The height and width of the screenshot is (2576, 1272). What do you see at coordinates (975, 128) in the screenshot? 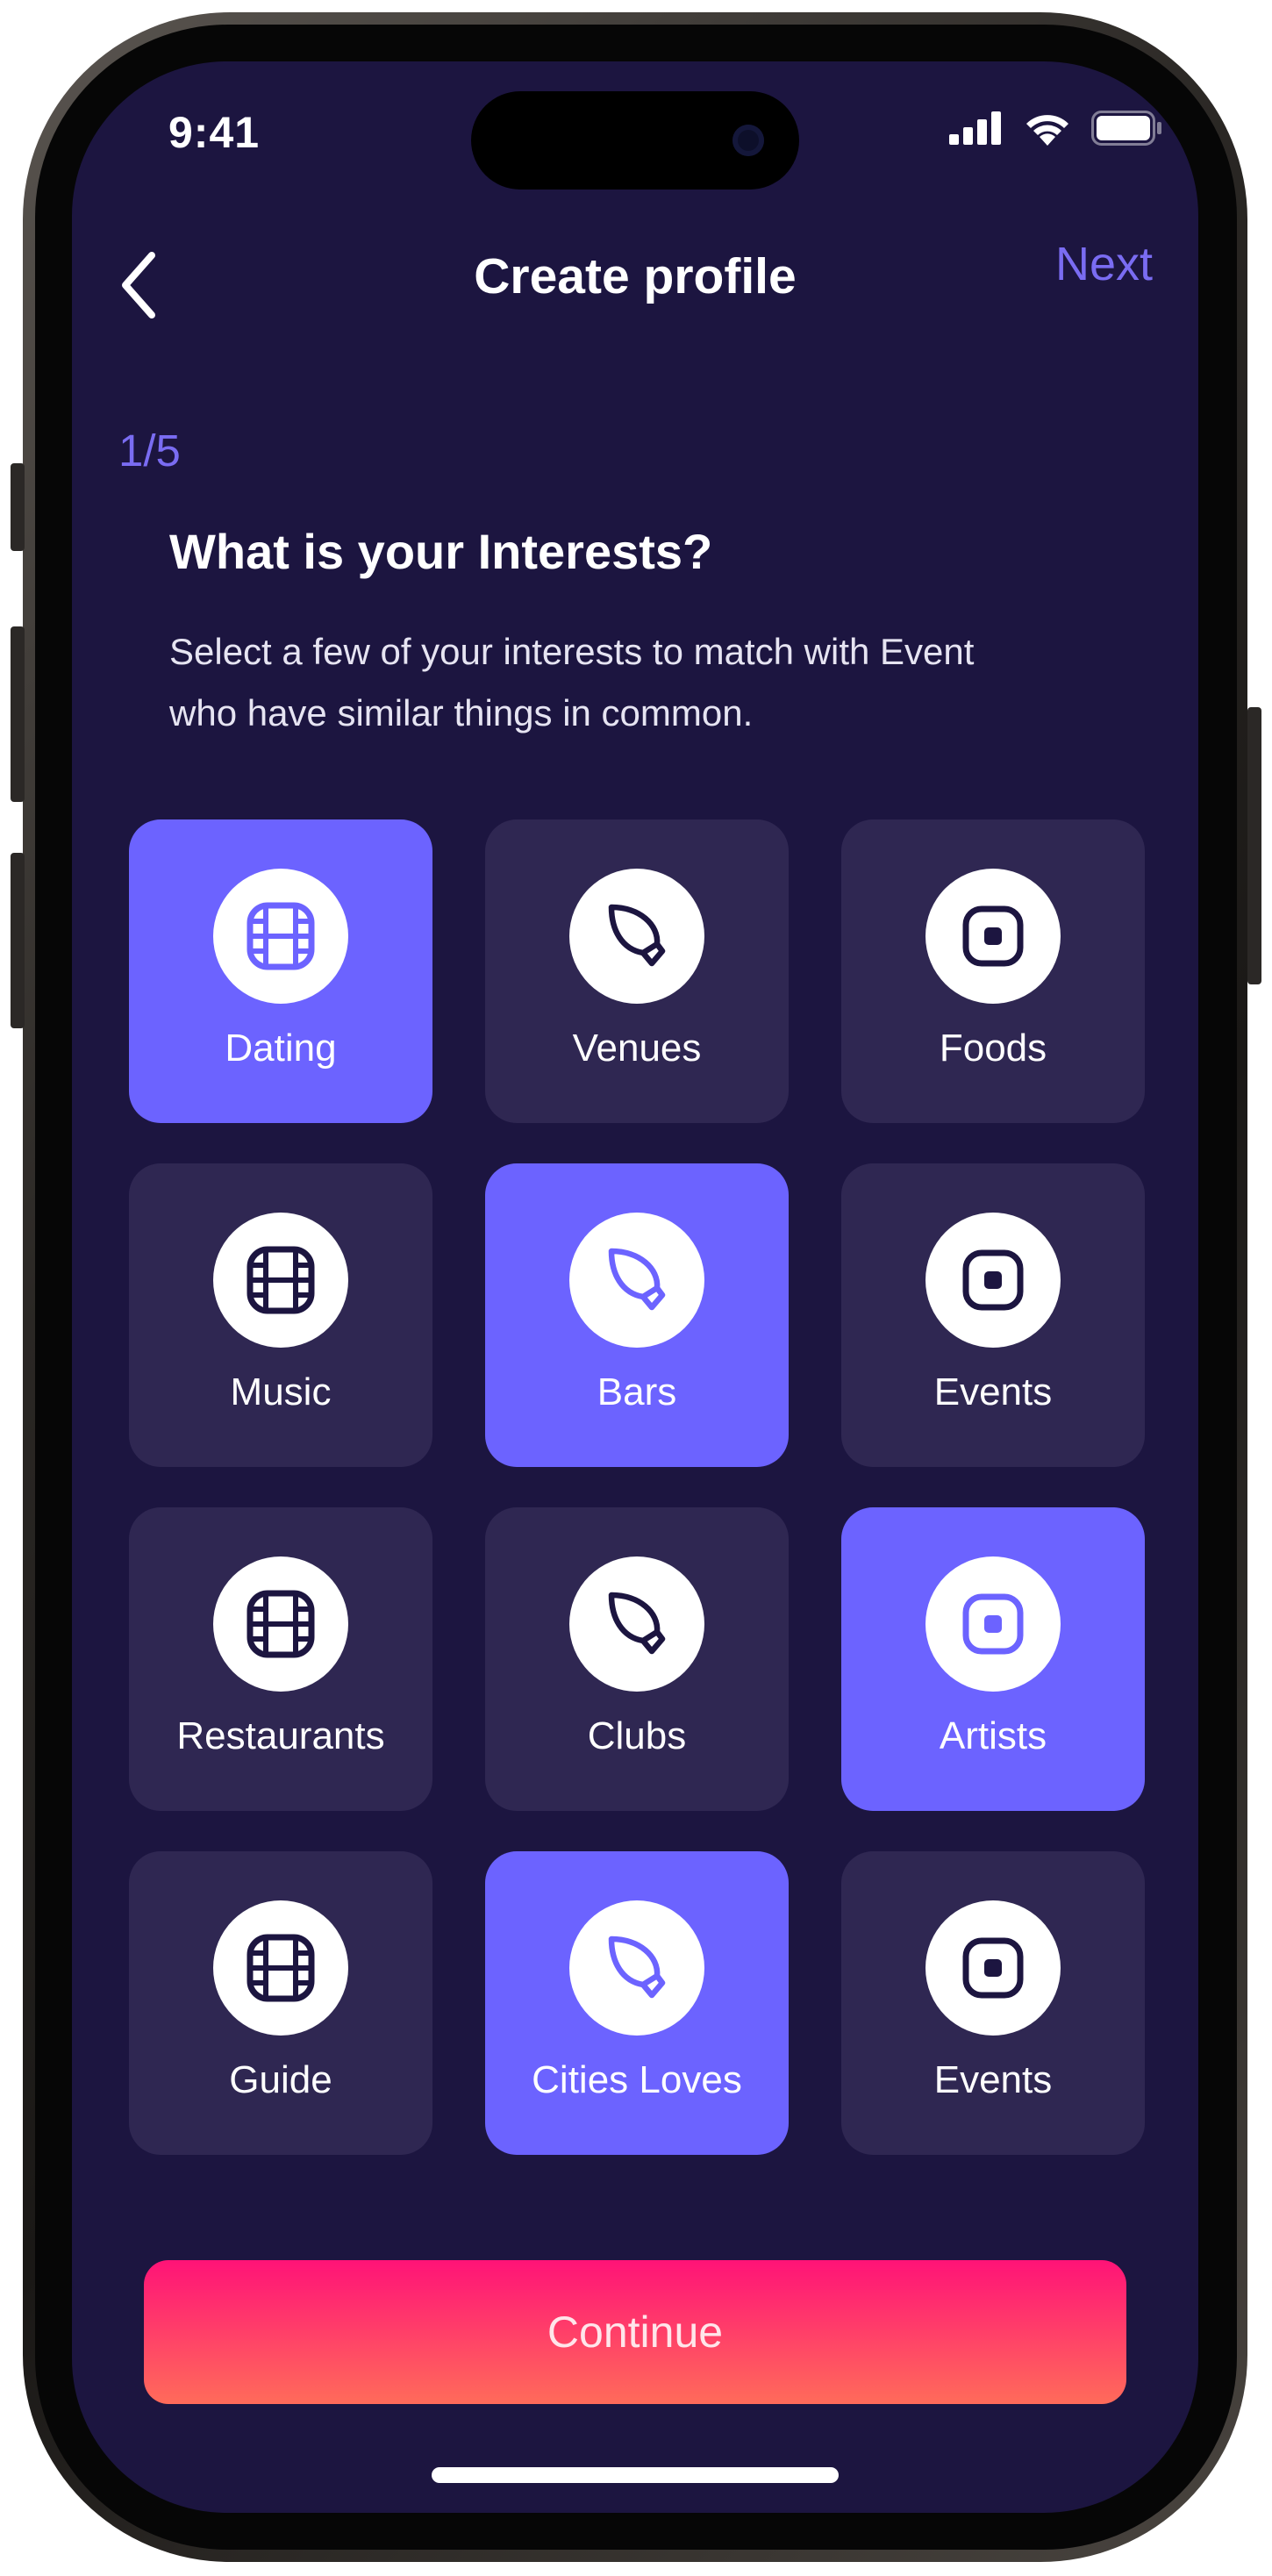
I see `cellular-signal-icon` at bounding box center [975, 128].